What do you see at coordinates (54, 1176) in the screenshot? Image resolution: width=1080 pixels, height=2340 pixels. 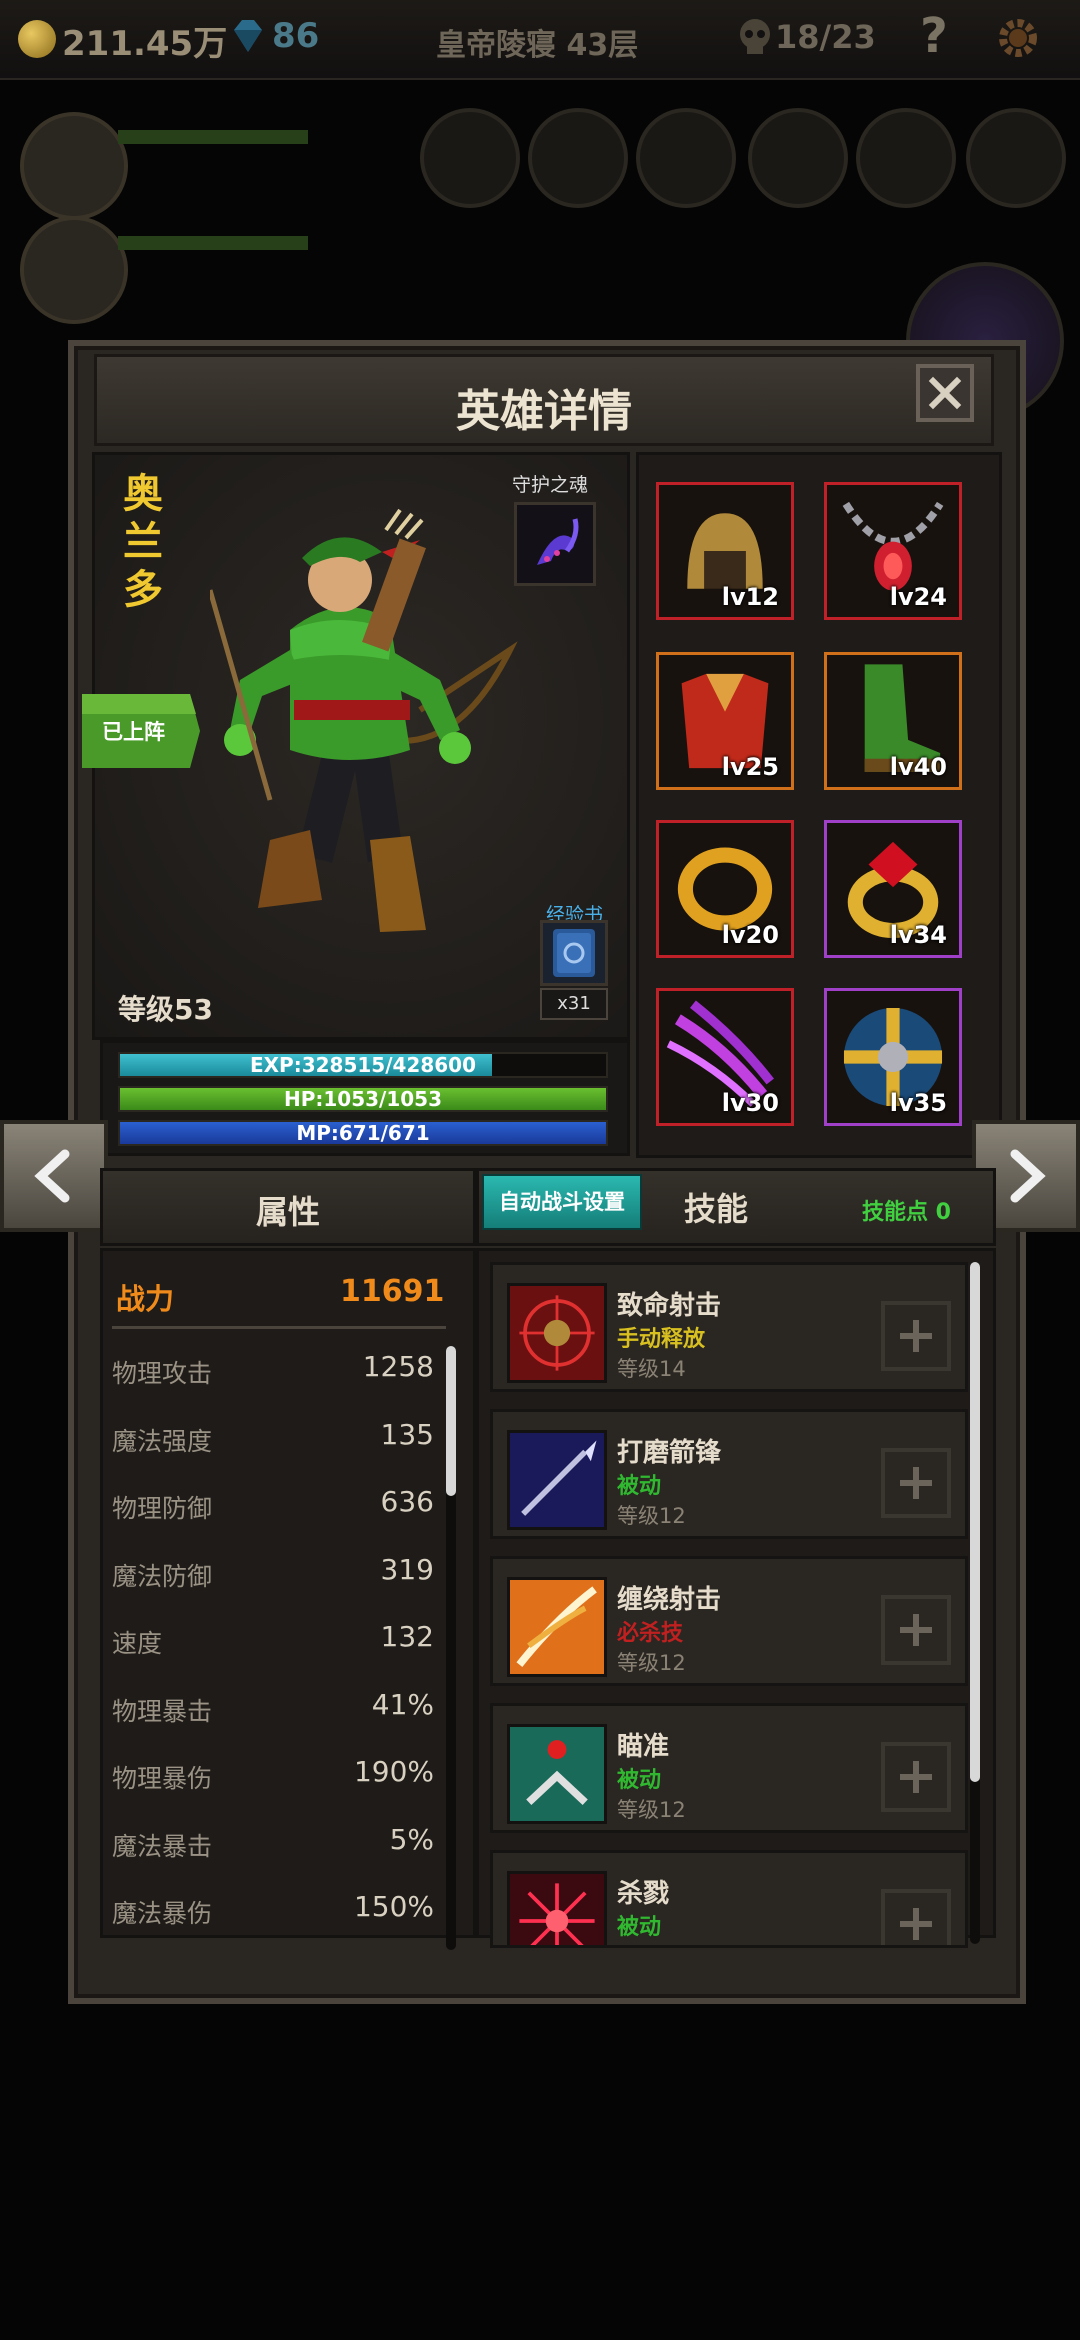 I see `prev-hero-button` at bounding box center [54, 1176].